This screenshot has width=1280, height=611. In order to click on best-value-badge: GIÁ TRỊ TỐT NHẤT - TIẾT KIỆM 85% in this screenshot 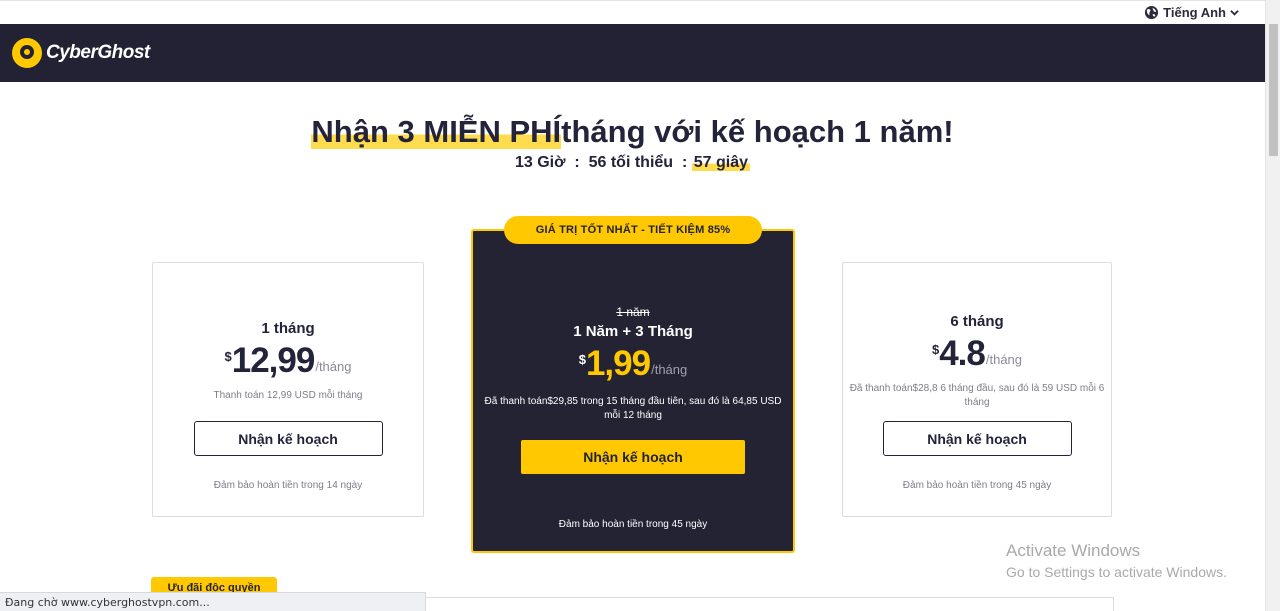, I will do `click(633, 230)`.